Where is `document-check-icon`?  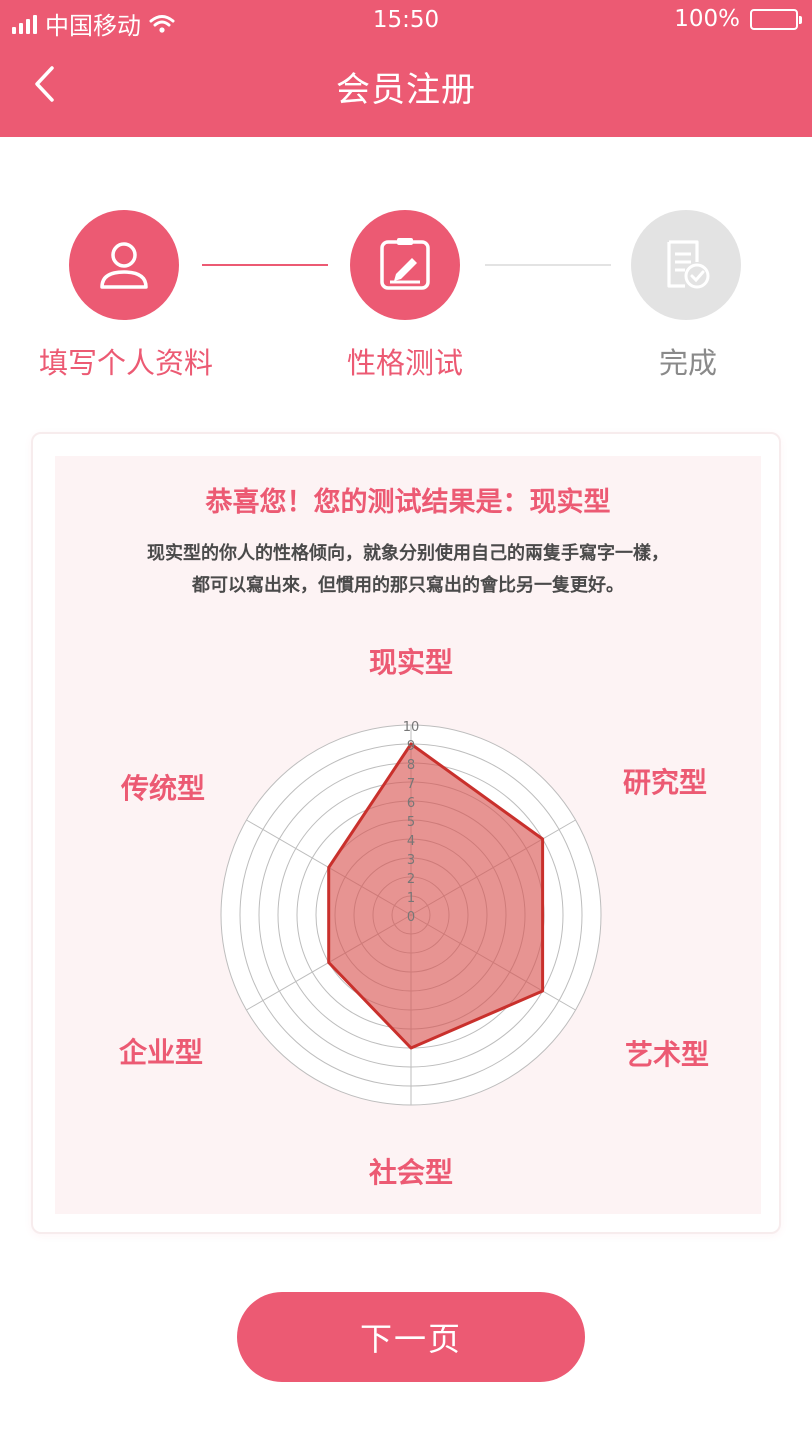
document-check-icon is located at coordinates (688, 264).